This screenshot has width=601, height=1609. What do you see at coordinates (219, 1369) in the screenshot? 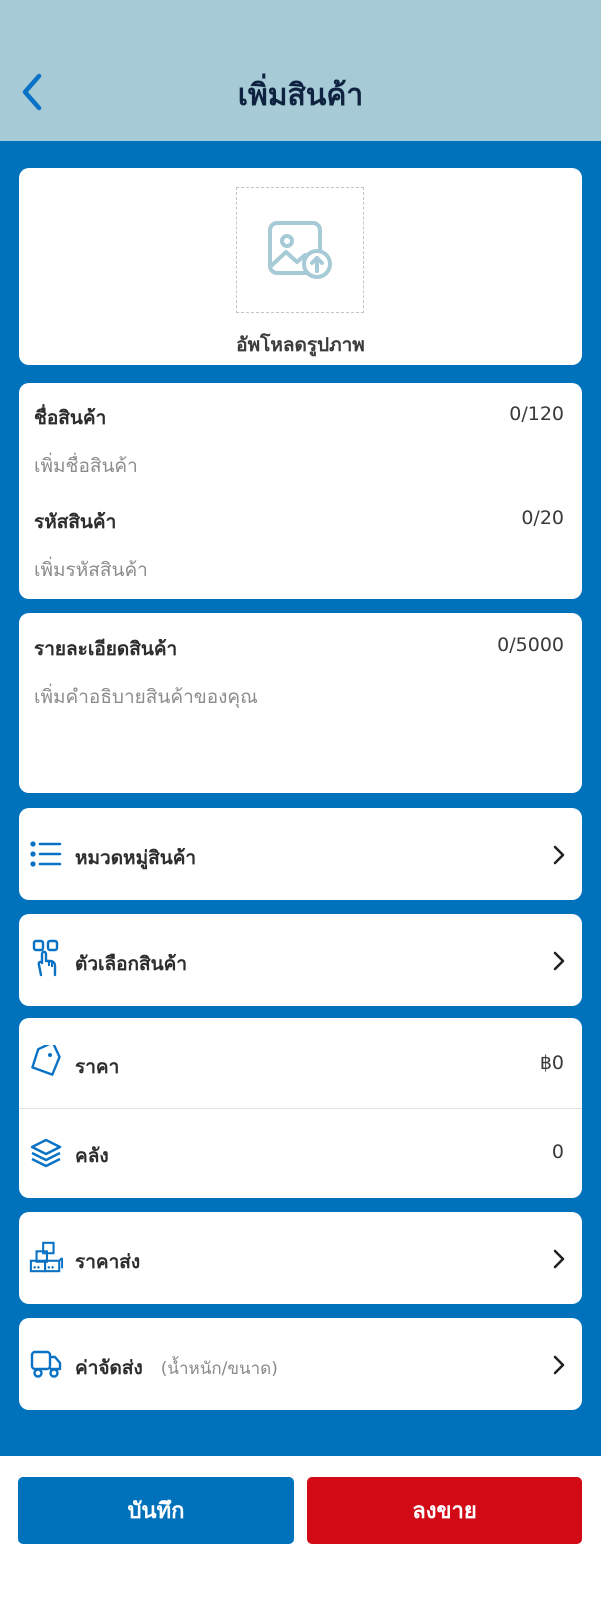
I see `shipping-cost-sublabel: (น้ำหนัก/ขนาด)` at bounding box center [219, 1369].